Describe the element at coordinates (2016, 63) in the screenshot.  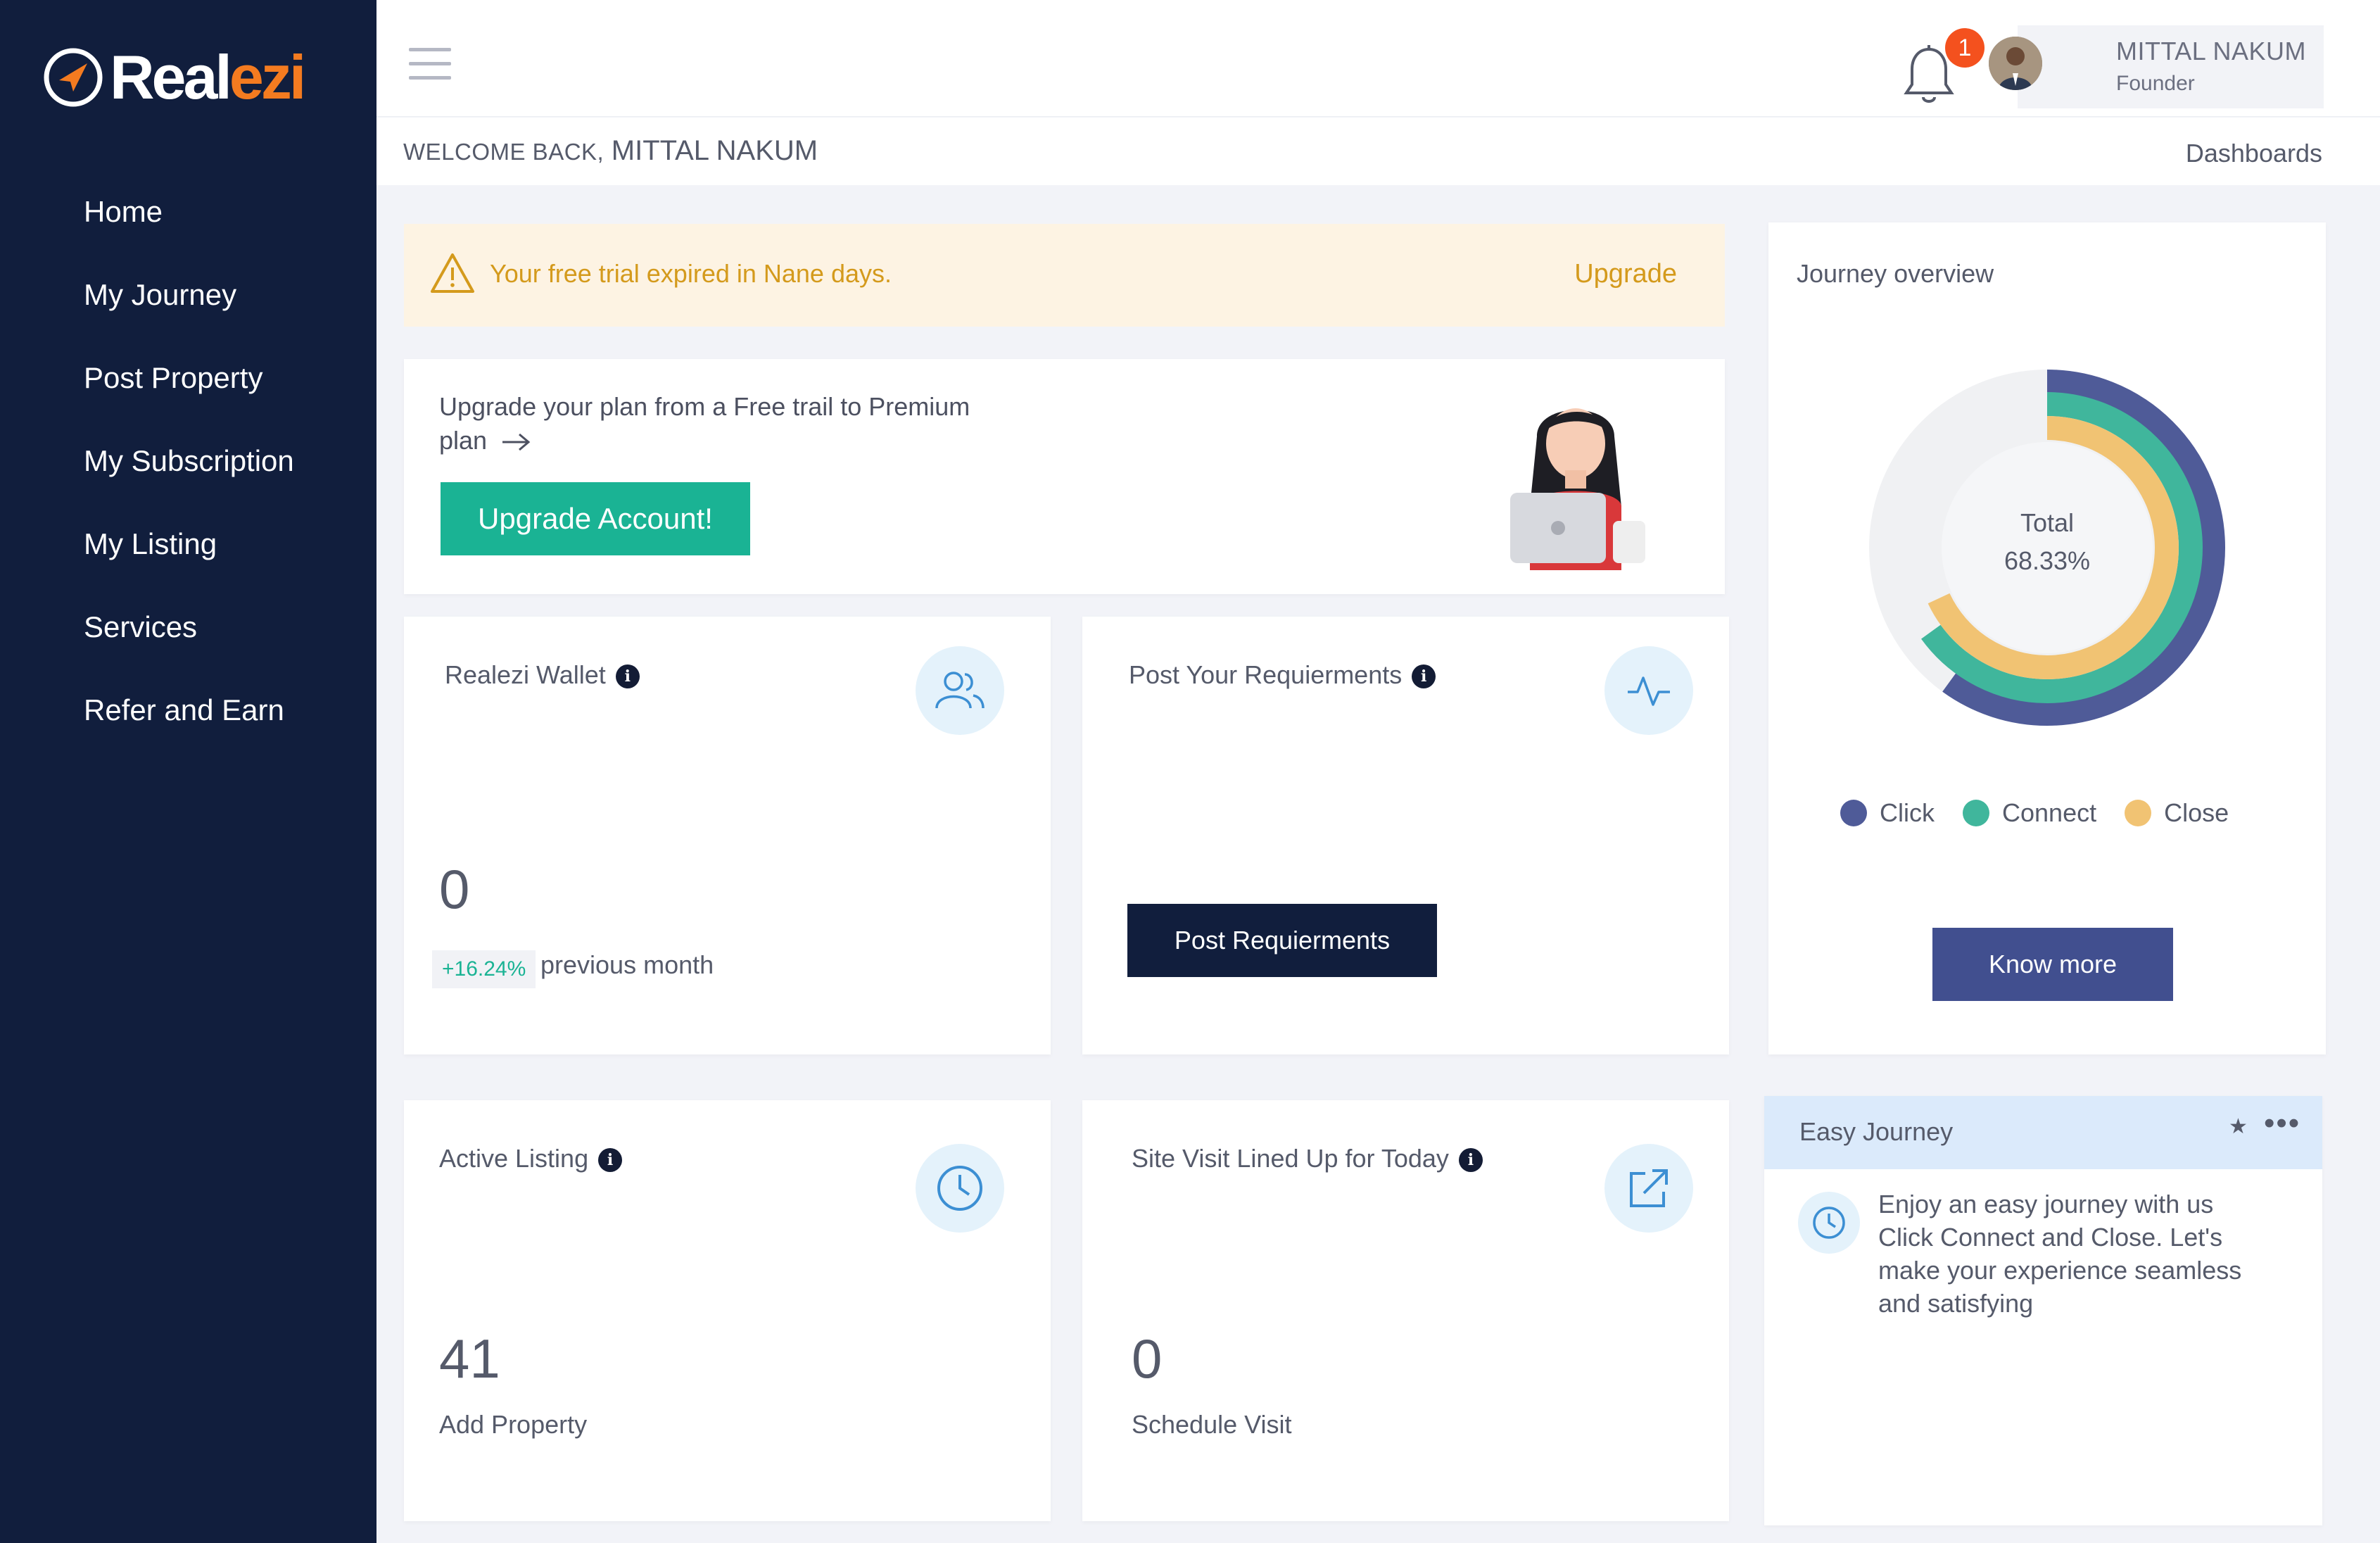
I see `avatar` at that location.